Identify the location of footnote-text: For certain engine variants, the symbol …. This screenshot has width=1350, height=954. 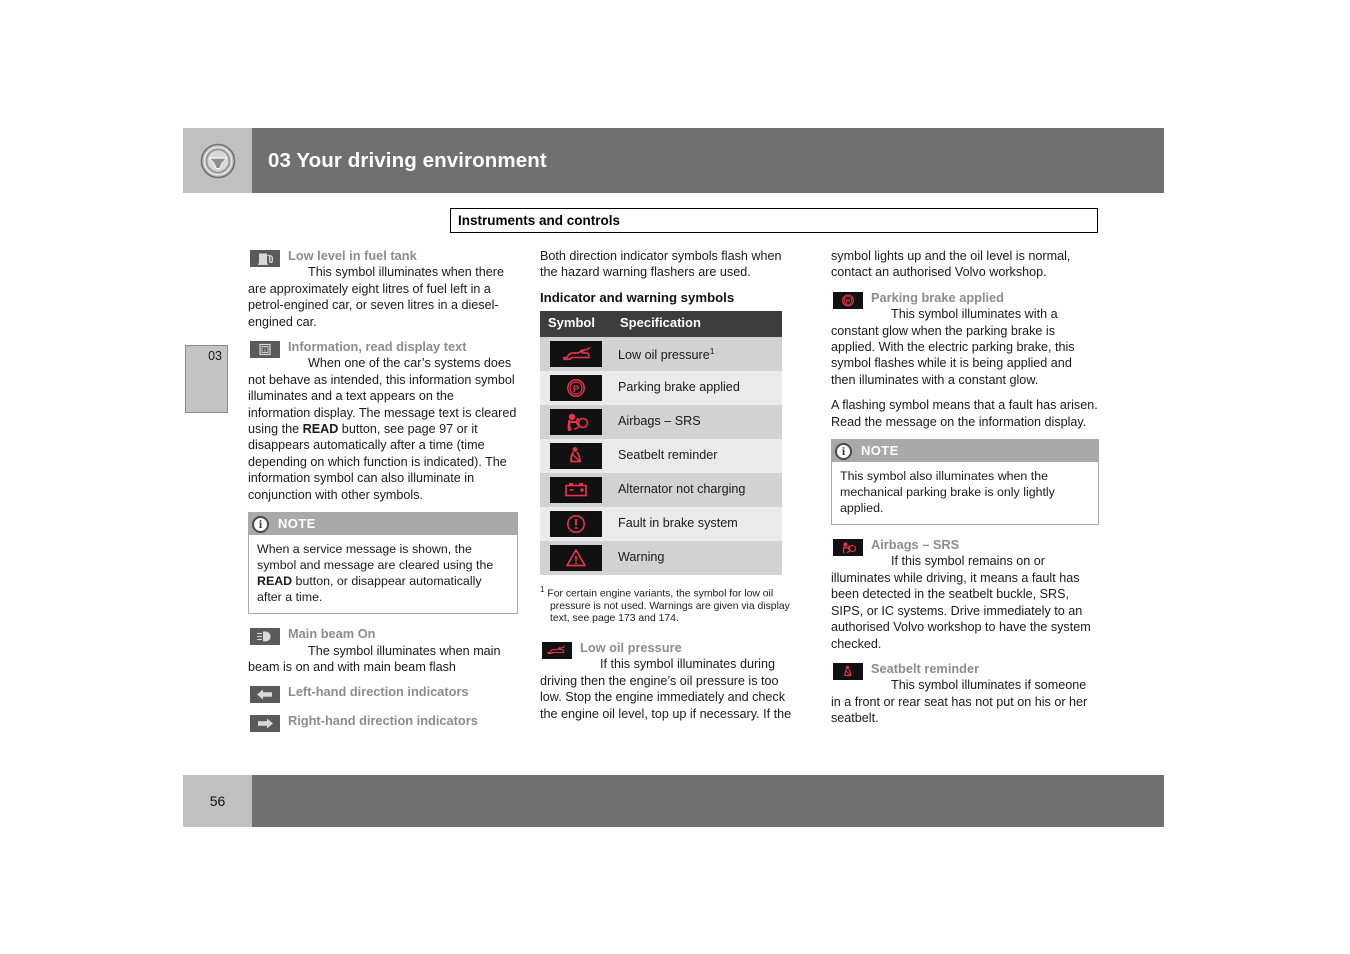
(668, 606).